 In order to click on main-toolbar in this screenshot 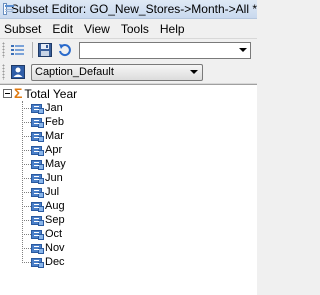, I will do `click(128, 50)`.